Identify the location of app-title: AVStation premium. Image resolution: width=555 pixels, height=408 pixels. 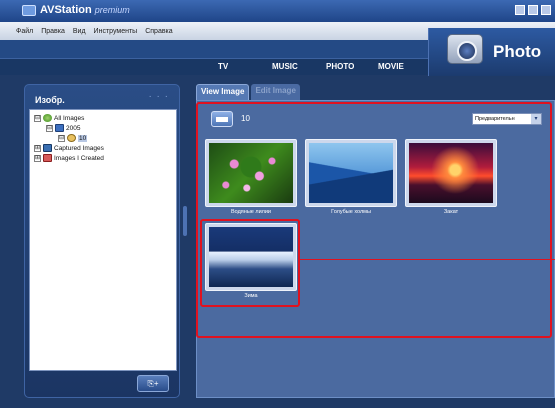
(85, 10).